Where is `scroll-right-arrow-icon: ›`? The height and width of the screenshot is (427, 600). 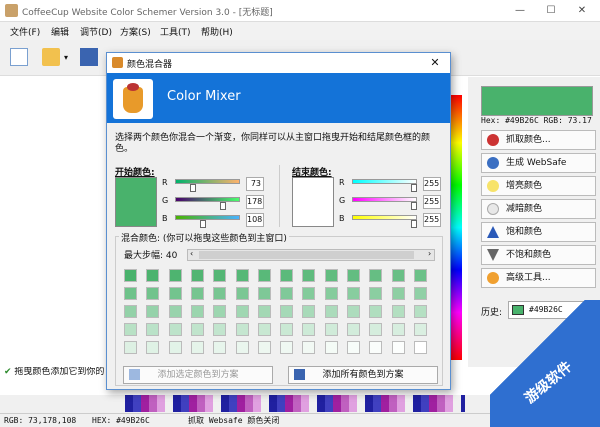
scroll-right-arrow-icon: › is located at coordinates (429, 253).